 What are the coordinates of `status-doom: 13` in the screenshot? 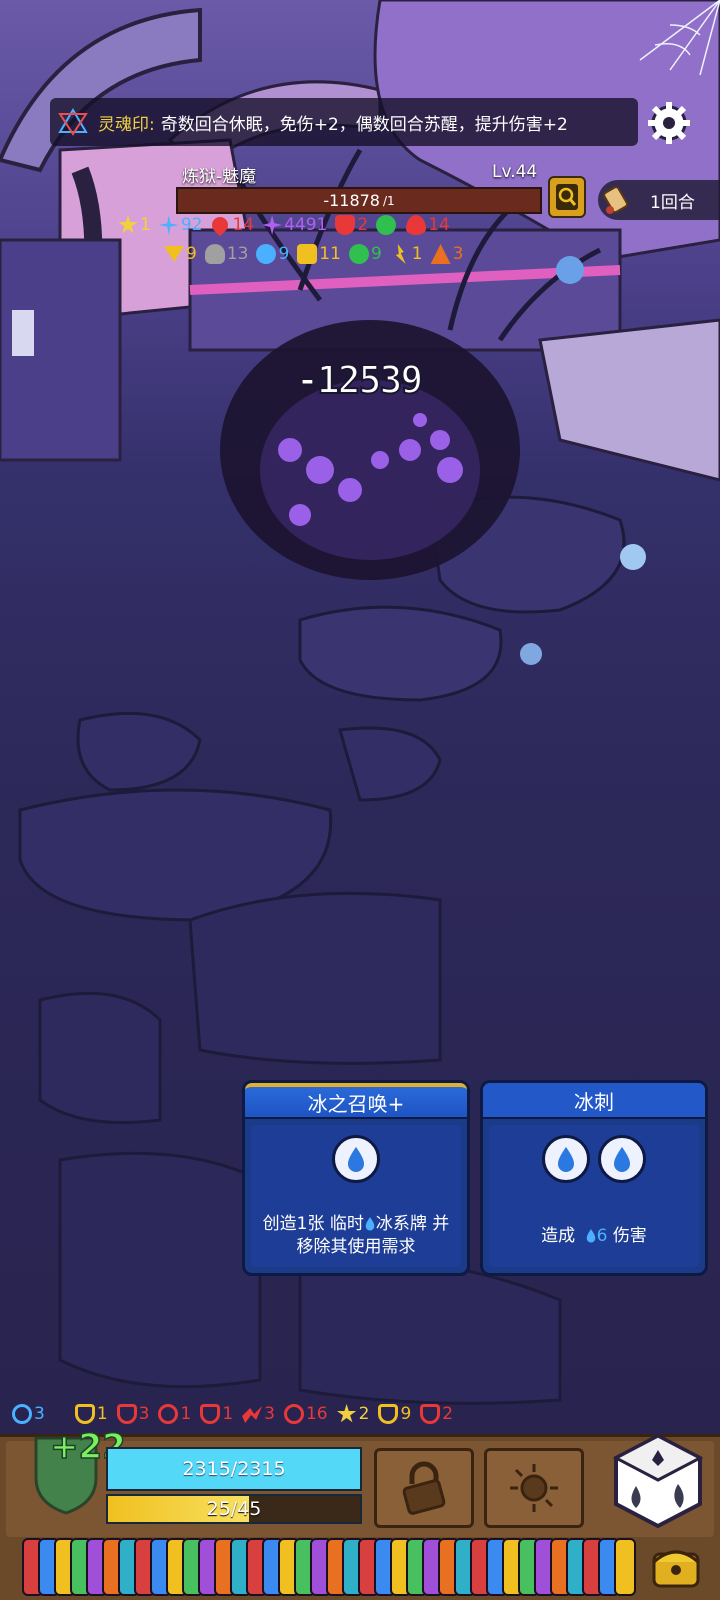 It's located at (226, 254).